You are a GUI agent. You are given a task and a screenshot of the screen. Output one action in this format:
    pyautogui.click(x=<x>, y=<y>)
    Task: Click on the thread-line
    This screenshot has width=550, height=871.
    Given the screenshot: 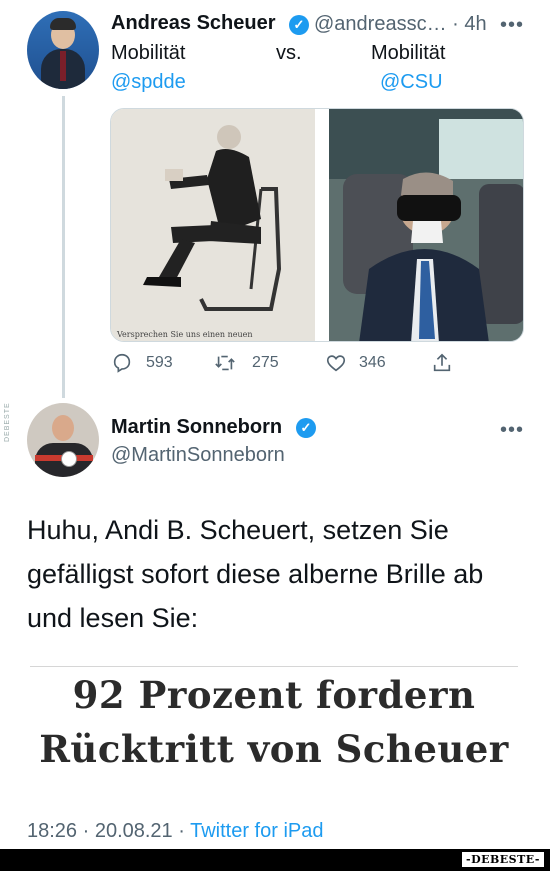 What is the action you would take?
    pyautogui.click(x=63, y=247)
    